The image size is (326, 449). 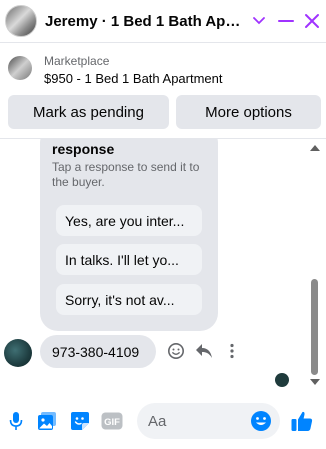 I want to click on react-emoji-icon, so click(x=176, y=351).